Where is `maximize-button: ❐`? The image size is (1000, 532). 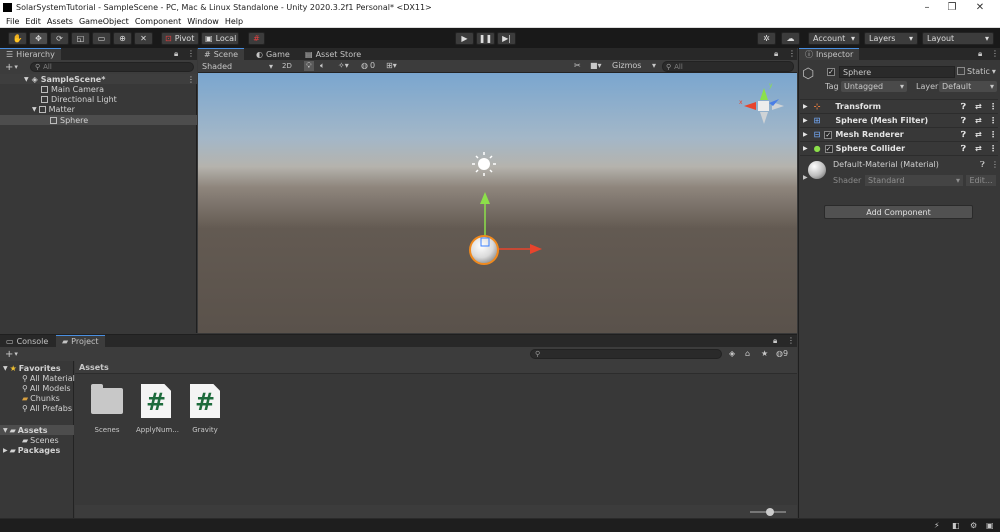 maximize-button: ❐ is located at coordinates (952, 7).